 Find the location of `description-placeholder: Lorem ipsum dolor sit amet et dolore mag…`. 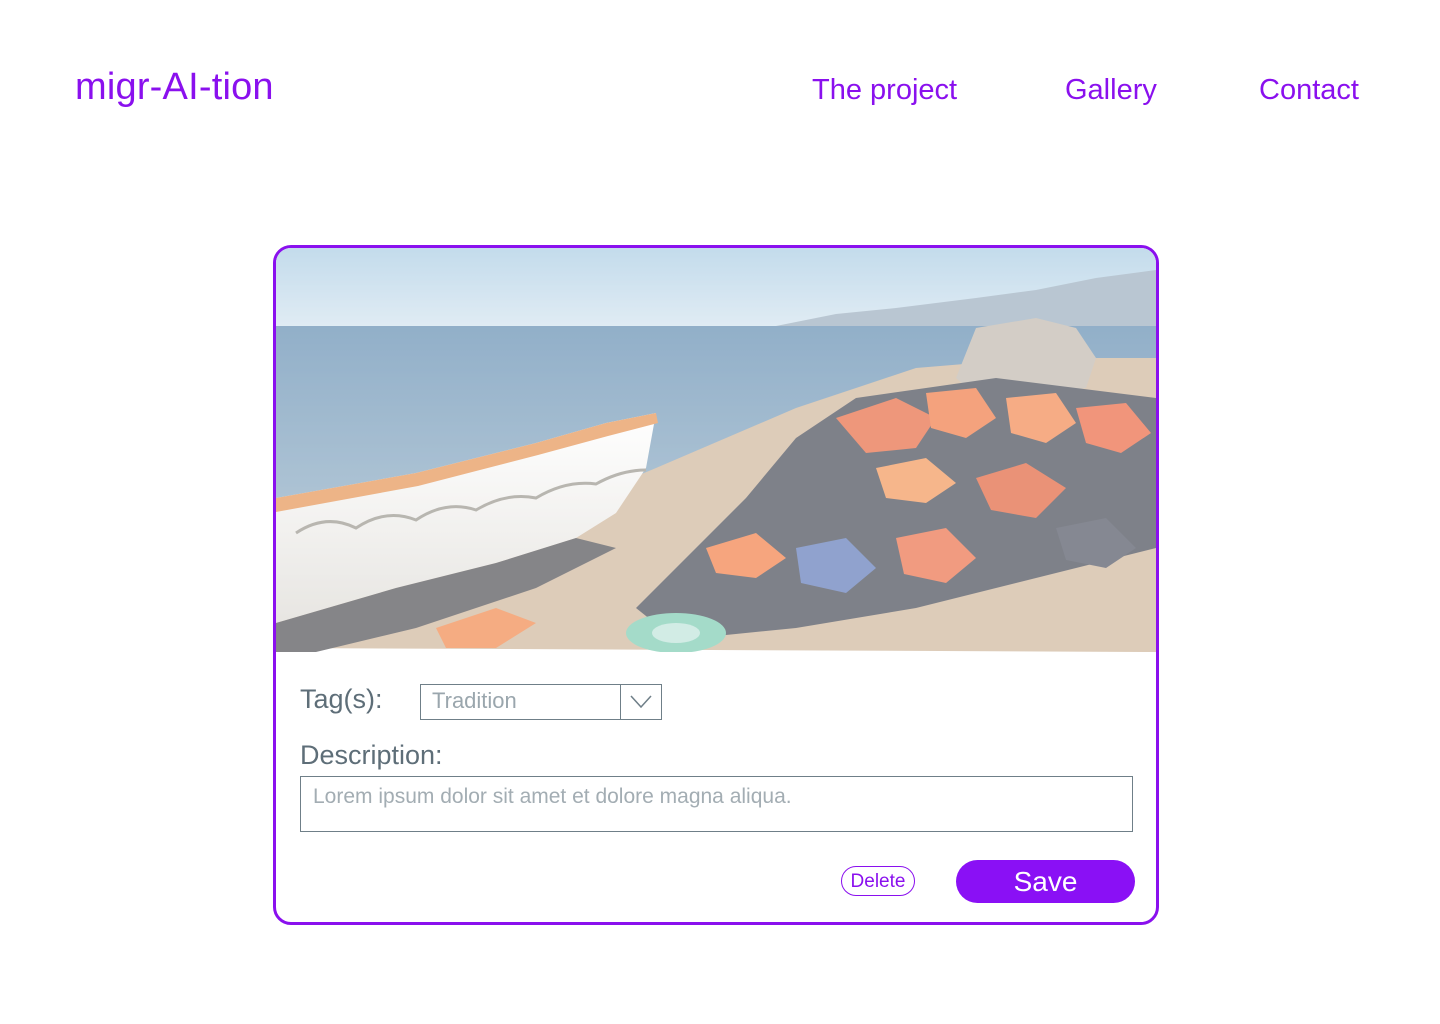

description-placeholder: Lorem ipsum dolor sit amet et dolore mag… is located at coordinates (552, 796).